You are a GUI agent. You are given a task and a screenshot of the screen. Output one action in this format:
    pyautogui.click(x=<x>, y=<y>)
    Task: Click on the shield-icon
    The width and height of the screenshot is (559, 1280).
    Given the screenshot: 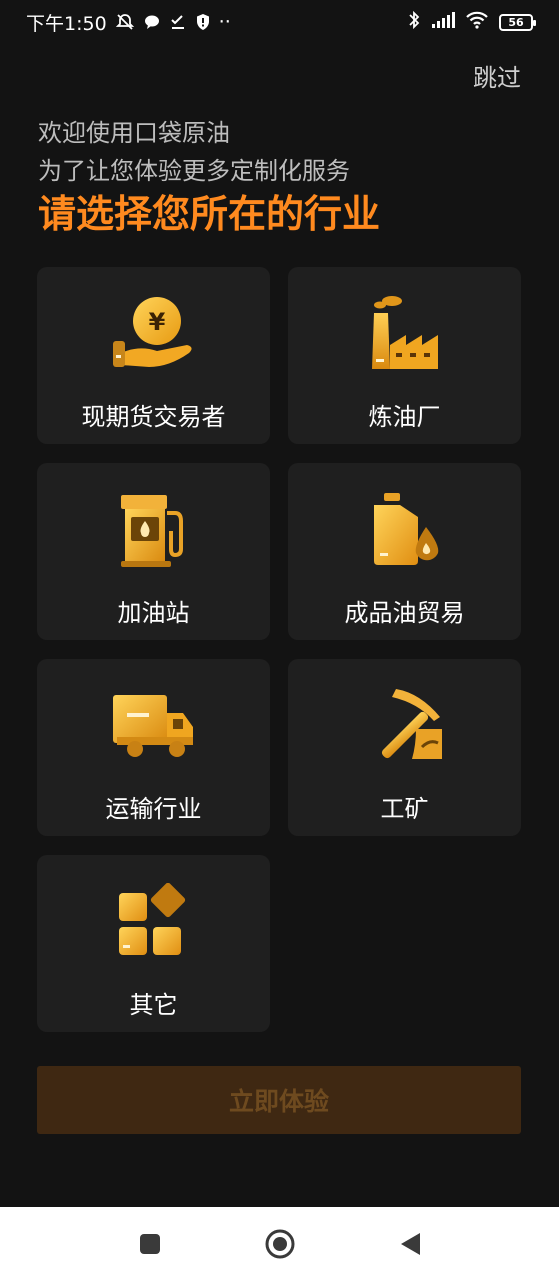 What is the action you would take?
    pyautogui.click(x=203, y=22)
    